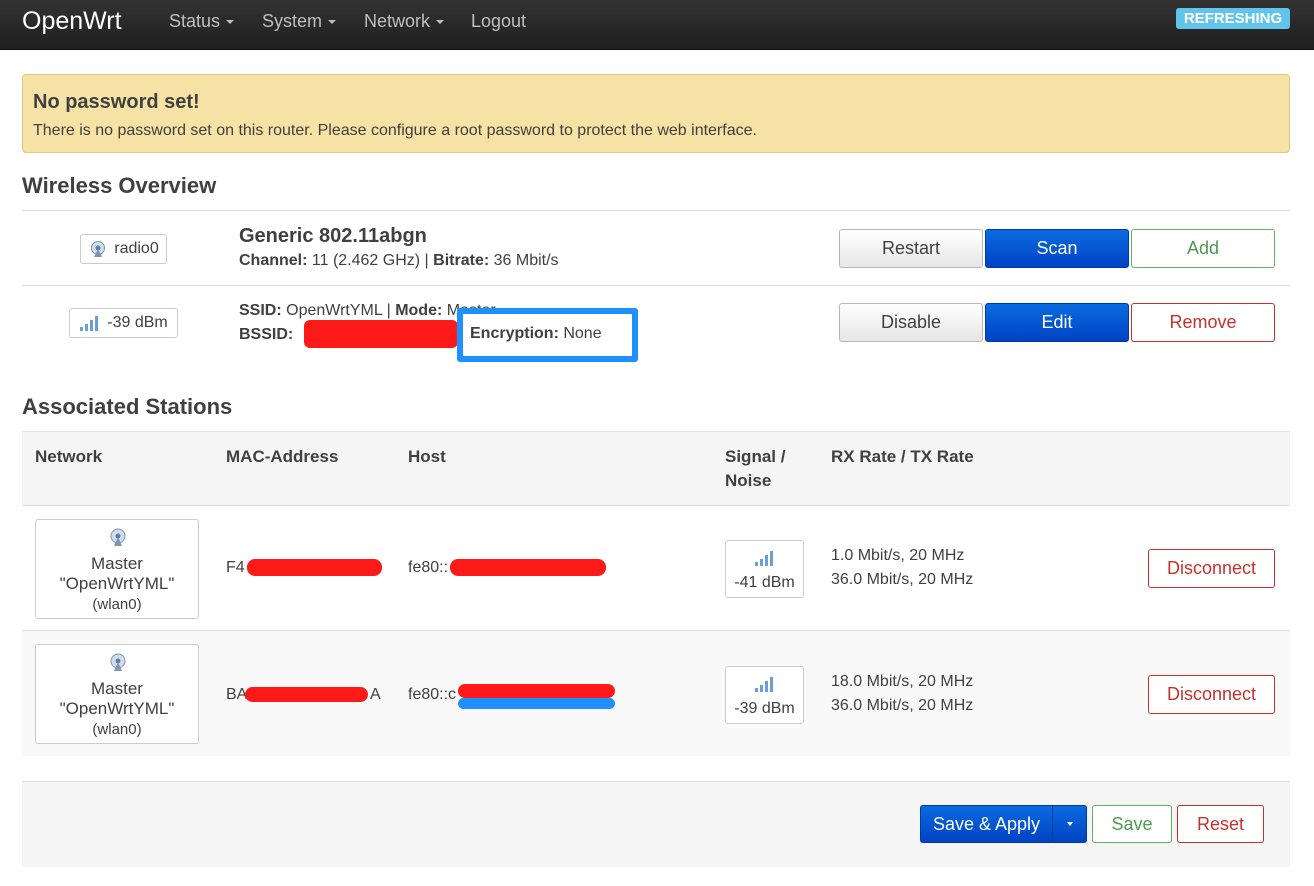  What do you see at coordinates (381, 334) in the screenshot?
I see `bssid-redaction` at bounding box center [381, 334].